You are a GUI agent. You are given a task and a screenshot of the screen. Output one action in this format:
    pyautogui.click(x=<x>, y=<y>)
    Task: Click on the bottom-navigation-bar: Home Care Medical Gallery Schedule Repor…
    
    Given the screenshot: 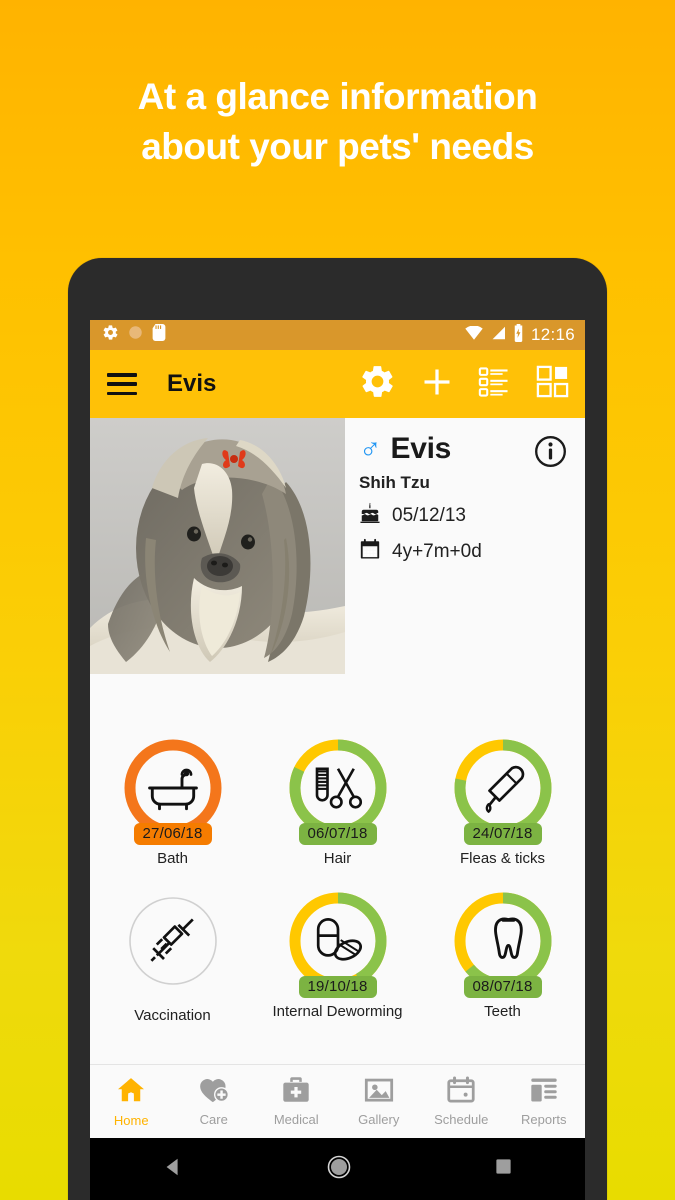 What is the action you would take?
    pyautogui.click(x=337, y=1101)
    